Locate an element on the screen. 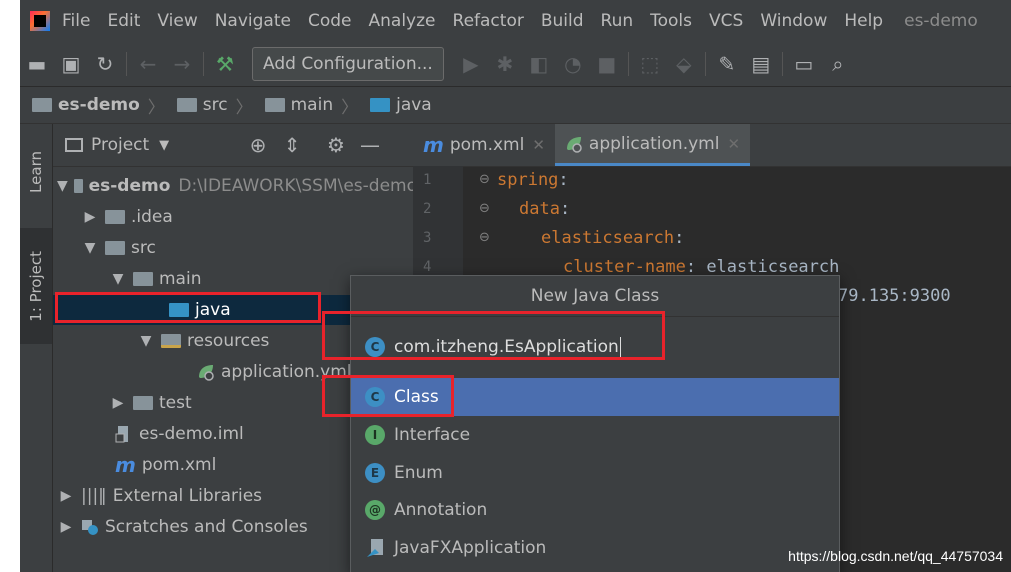 The width and height of the screenshot is (1011, 572). settings-wrench-icon: ✎ is located at coordinates (727, 64).